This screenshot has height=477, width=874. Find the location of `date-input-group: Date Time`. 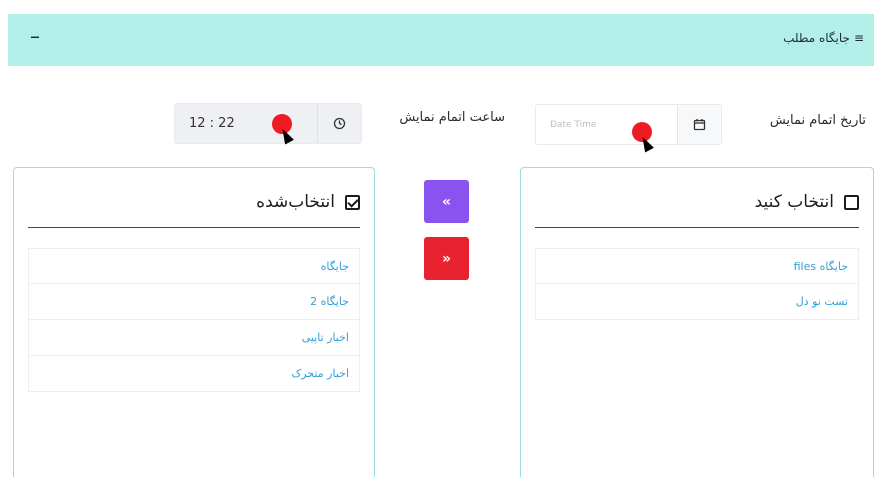

date-input-group: Date Time is located at coordinates (628, 124).